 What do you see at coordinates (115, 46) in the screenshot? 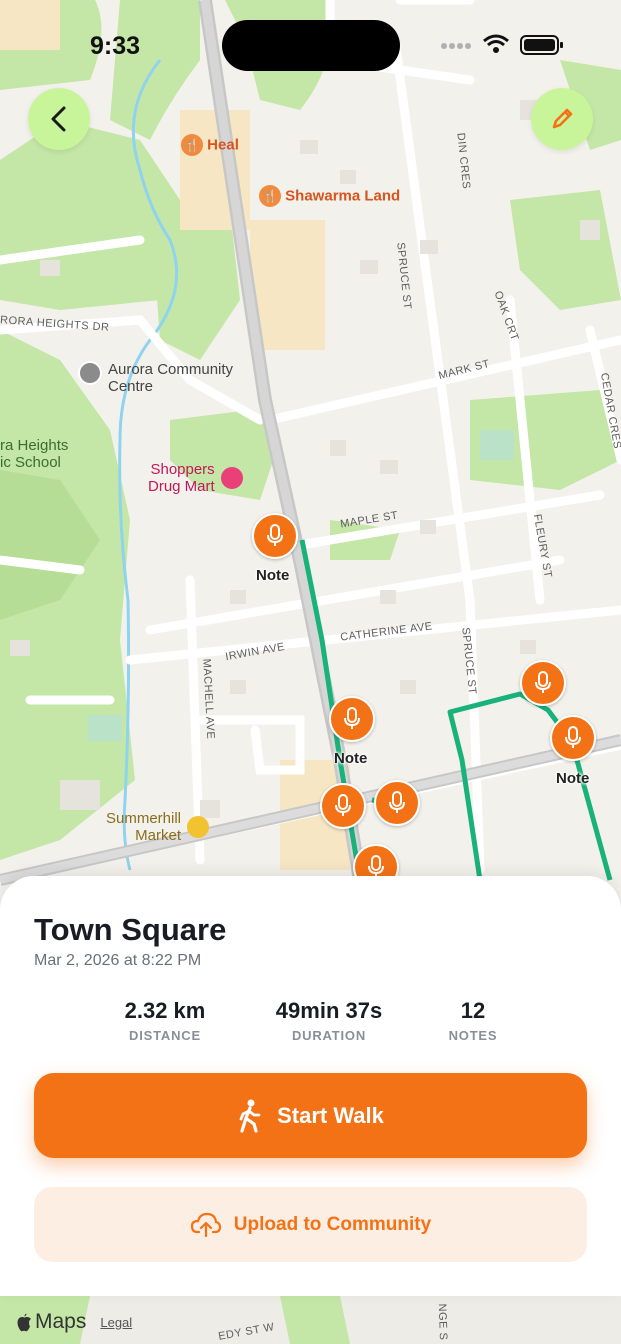
I see `status-time: 9:33` at bounding box center [115, 46].